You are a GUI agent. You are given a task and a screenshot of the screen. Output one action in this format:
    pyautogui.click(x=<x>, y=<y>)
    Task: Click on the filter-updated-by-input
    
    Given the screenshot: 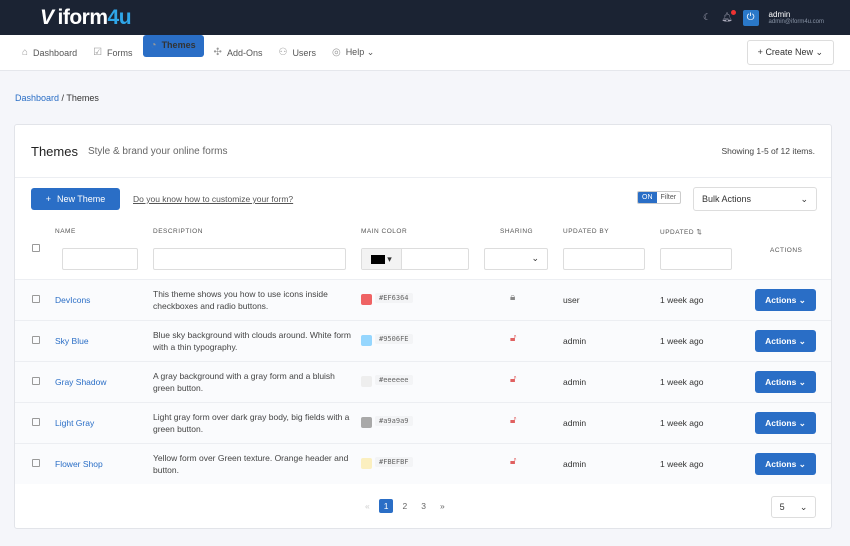 What is the action you would take?
    pyautogui.click(x=604, y=259)
    